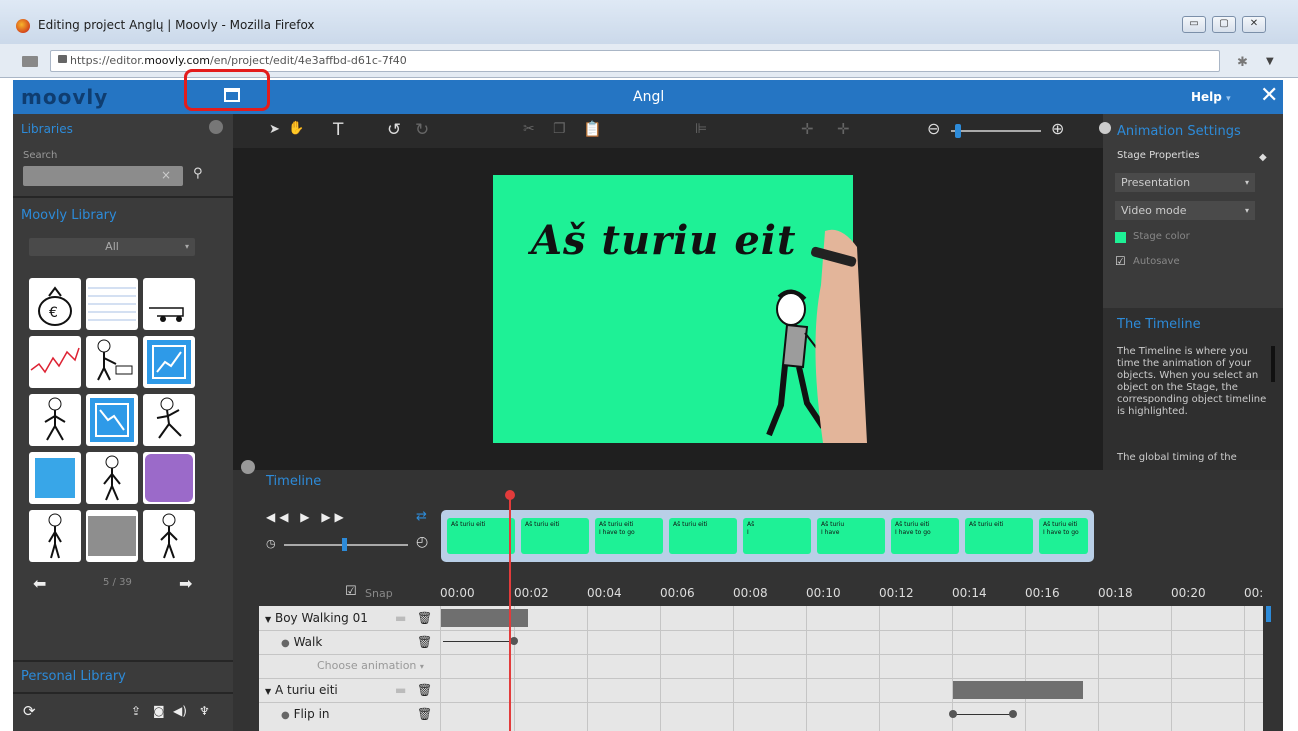 Image resolution: width=1298 pixels, height=731 pixels. I want to click on timeline-row-object: ▼ A turiu eiti ▬ 🗑, so click(350, 690).